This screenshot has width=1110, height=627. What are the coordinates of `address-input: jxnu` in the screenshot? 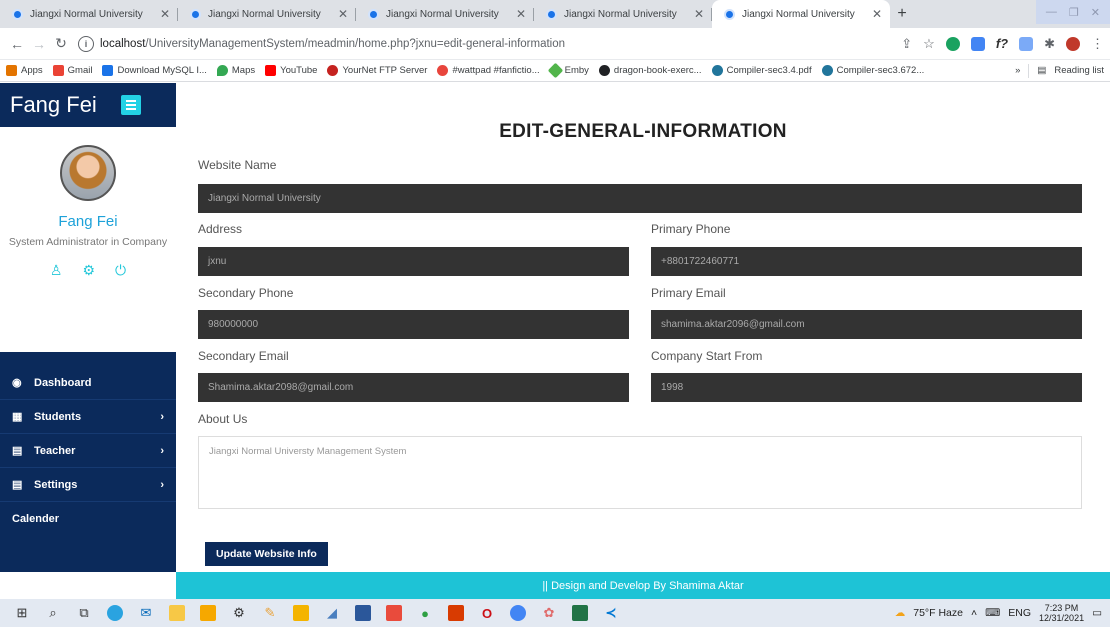 It's located at (413, 261).